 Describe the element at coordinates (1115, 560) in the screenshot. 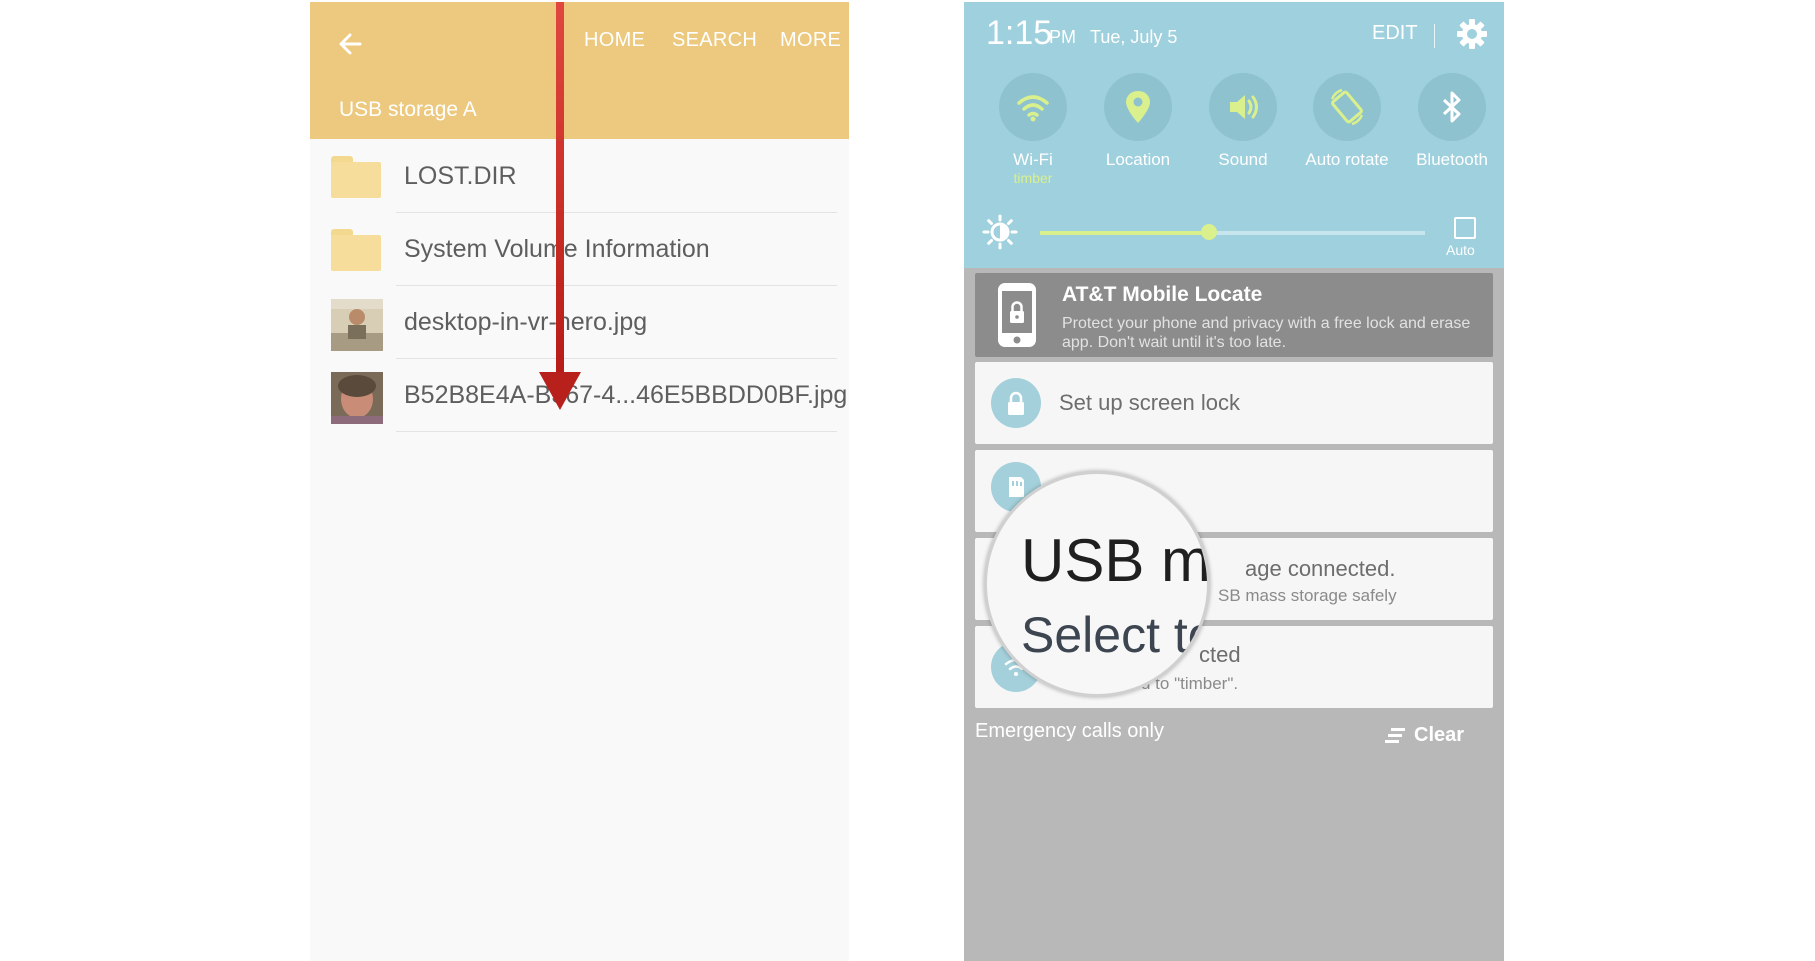

I see `magnified-title: USB m` at that location.